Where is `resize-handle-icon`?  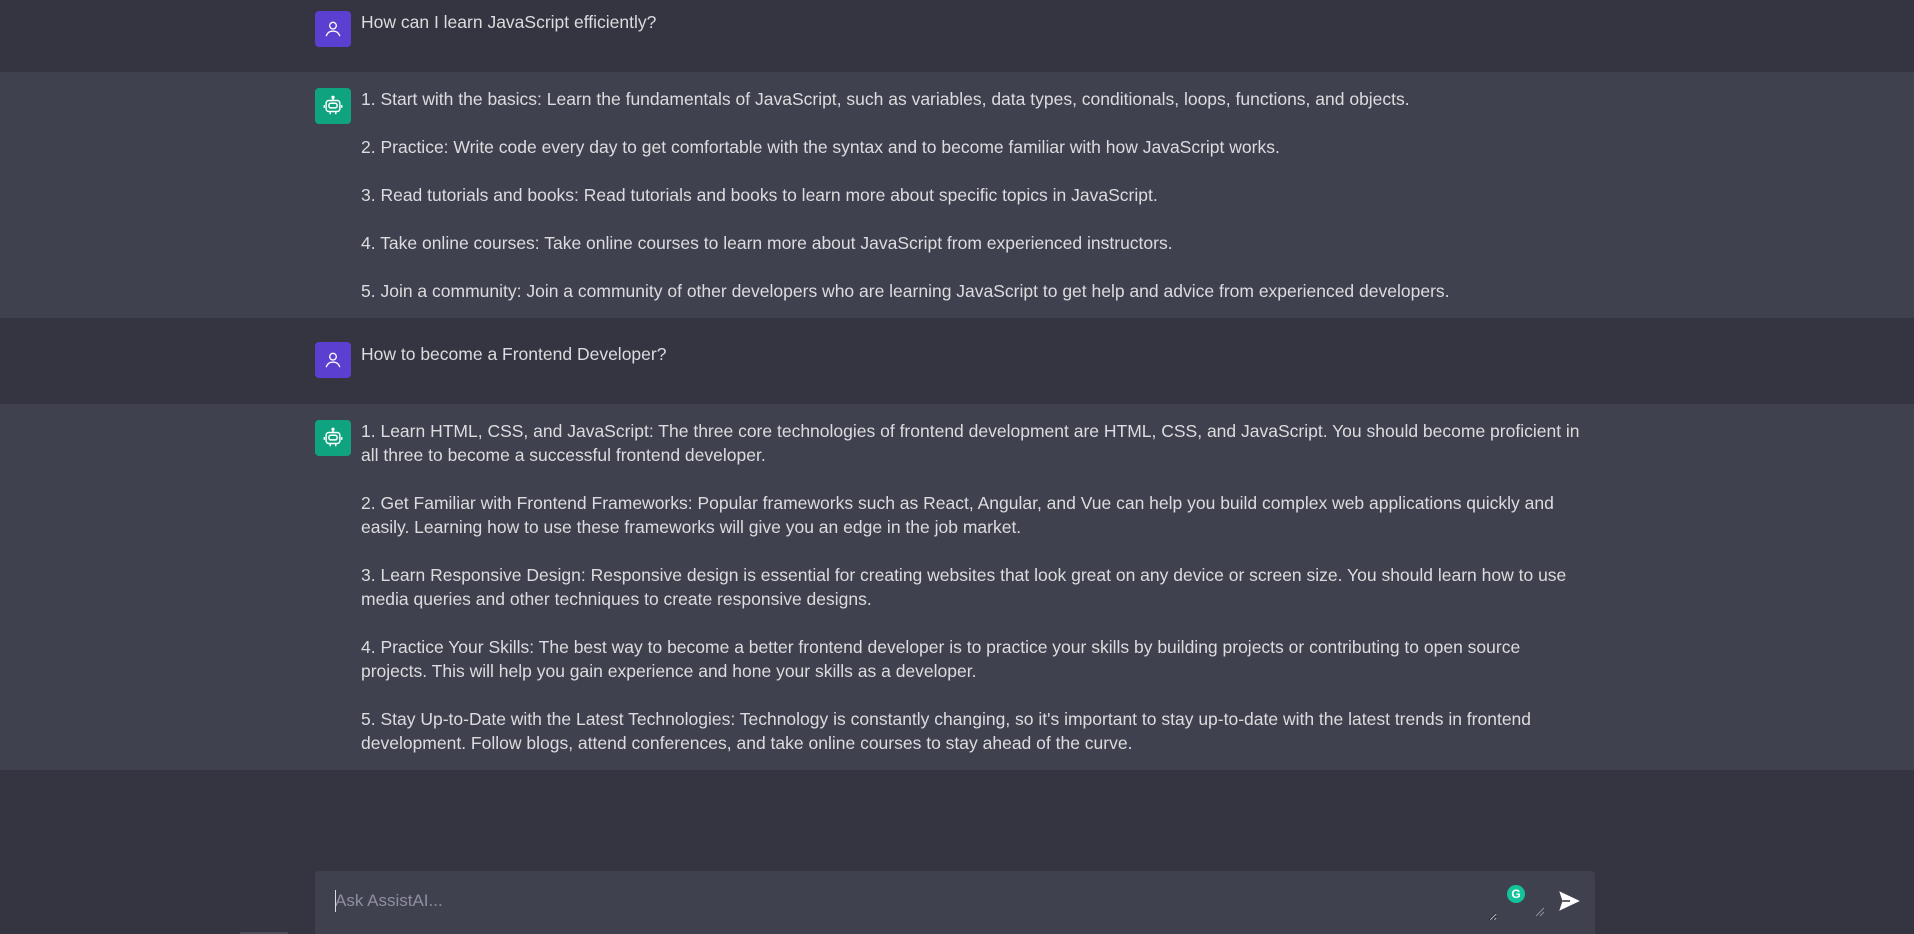 resize-handle-icon is located at coordinates (1540, 912).